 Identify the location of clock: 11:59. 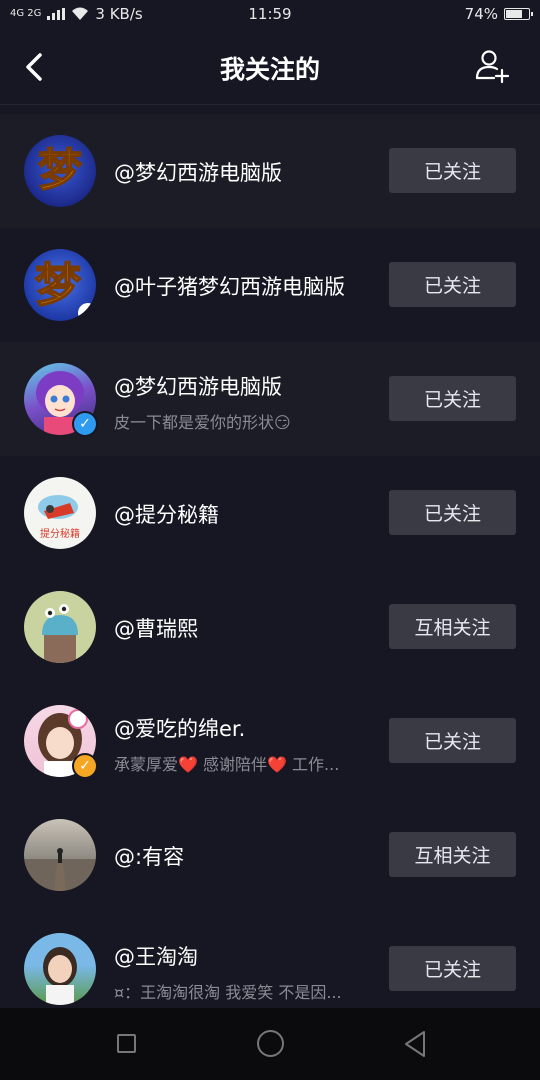
(270, 14).